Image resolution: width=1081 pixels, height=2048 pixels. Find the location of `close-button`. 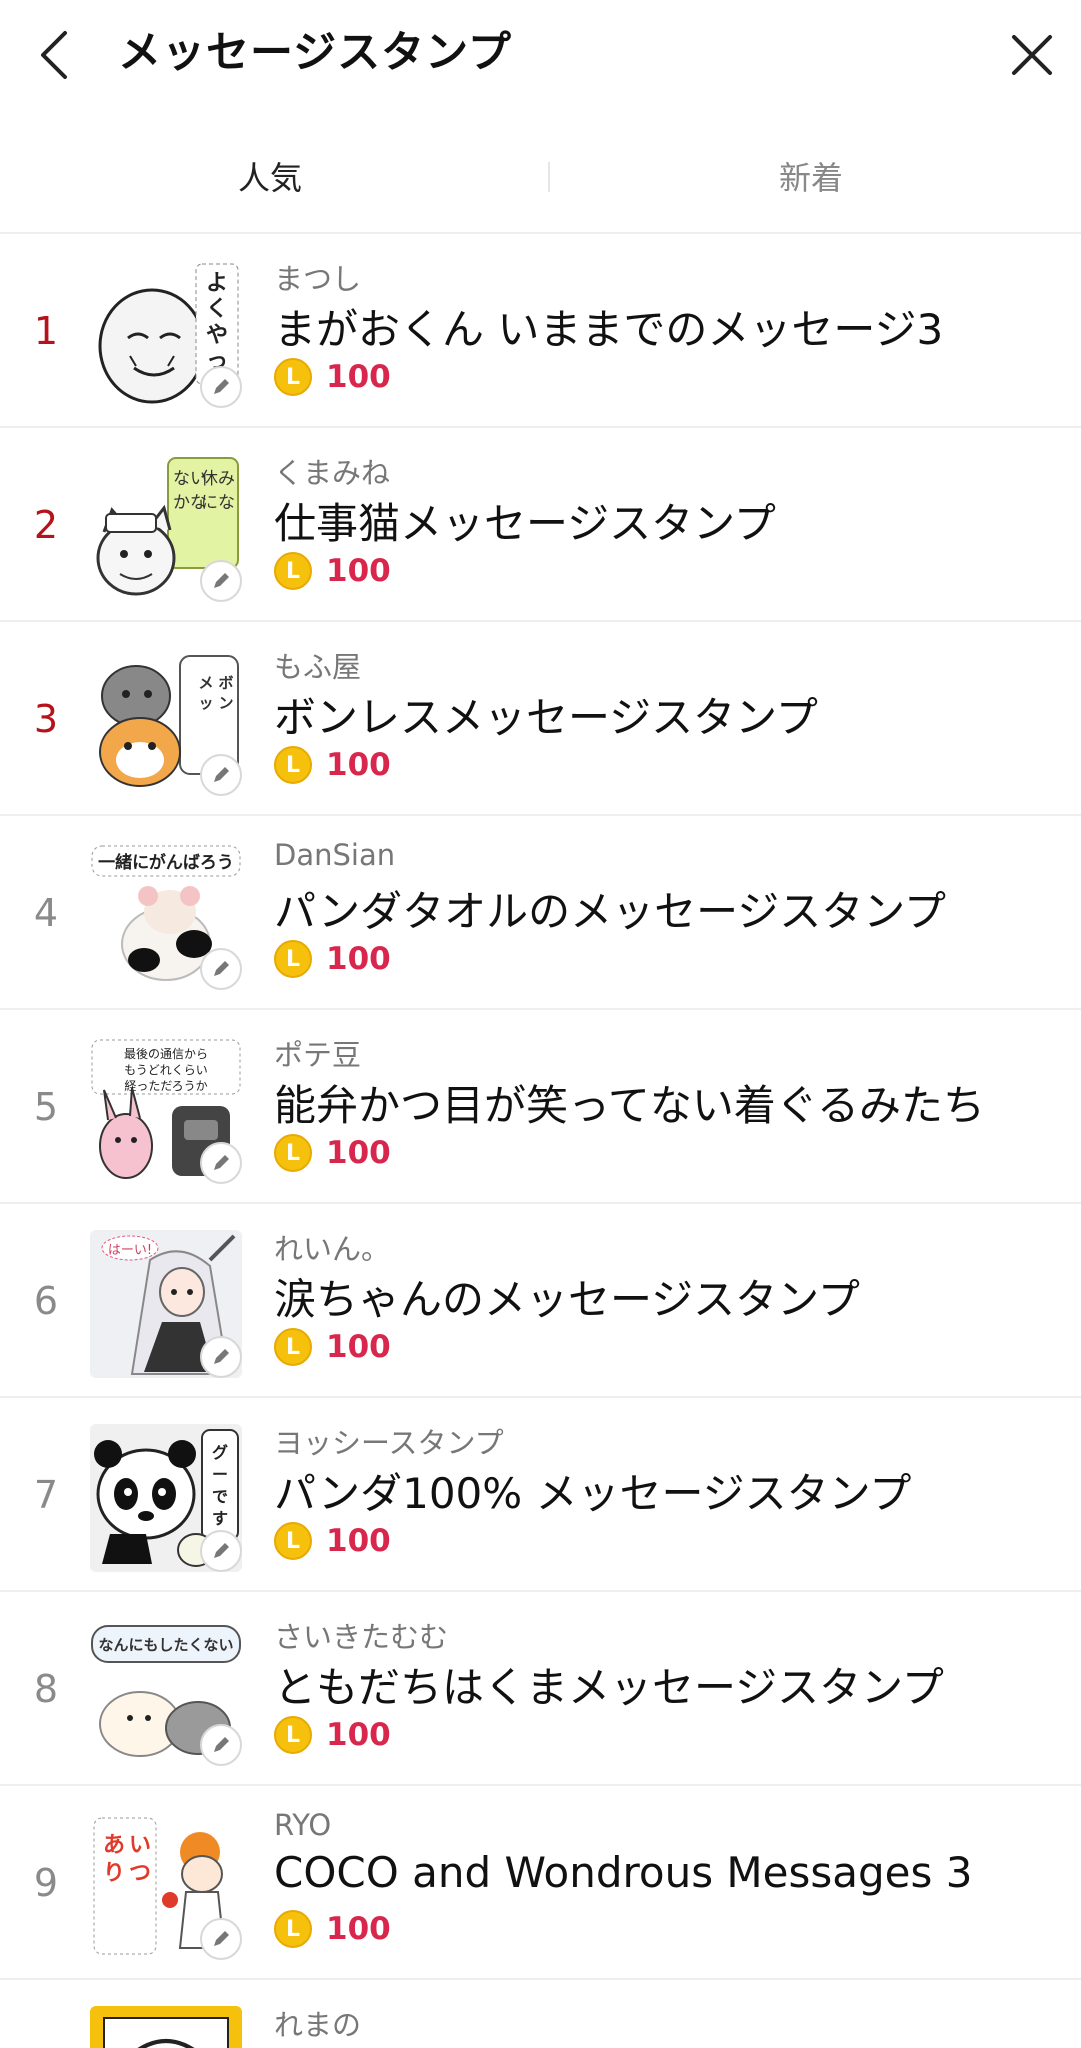

close-button is located at coordinates (1032, 55).